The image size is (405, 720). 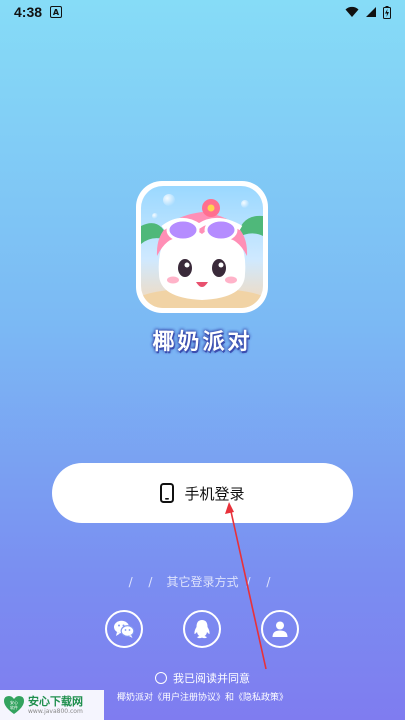 I want to click on other-login-label: 其它登录方式, so click(x=202, y=582).